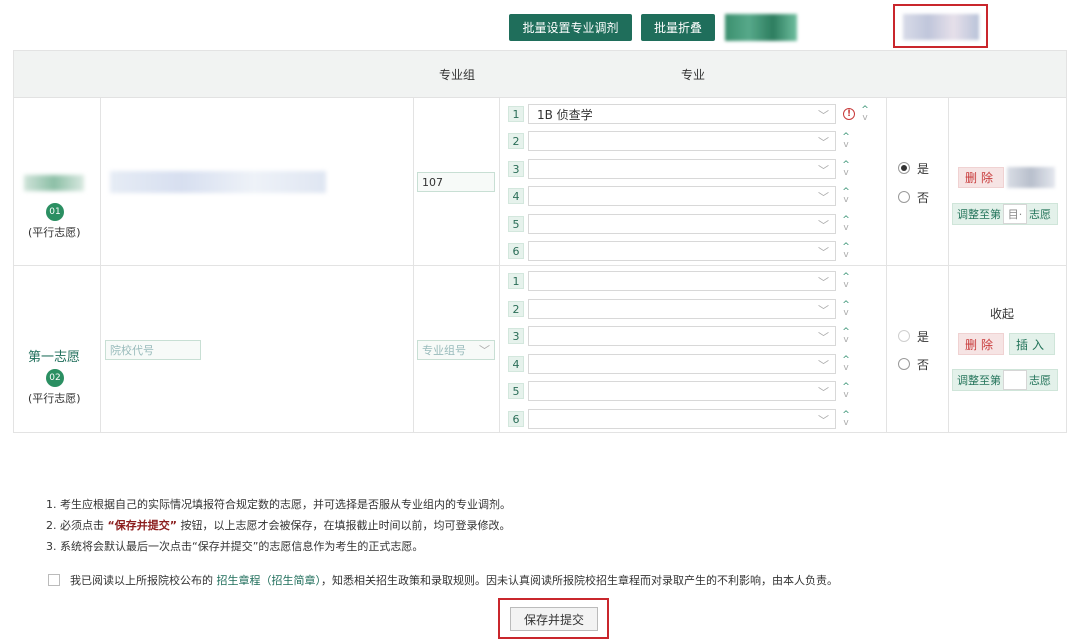 The height and width of the screenshot is (640, 1080). Describe the element at coordinates (54, 232) in the screenshot. I see `volunteer-type-1: (平行志愿)` at that location.